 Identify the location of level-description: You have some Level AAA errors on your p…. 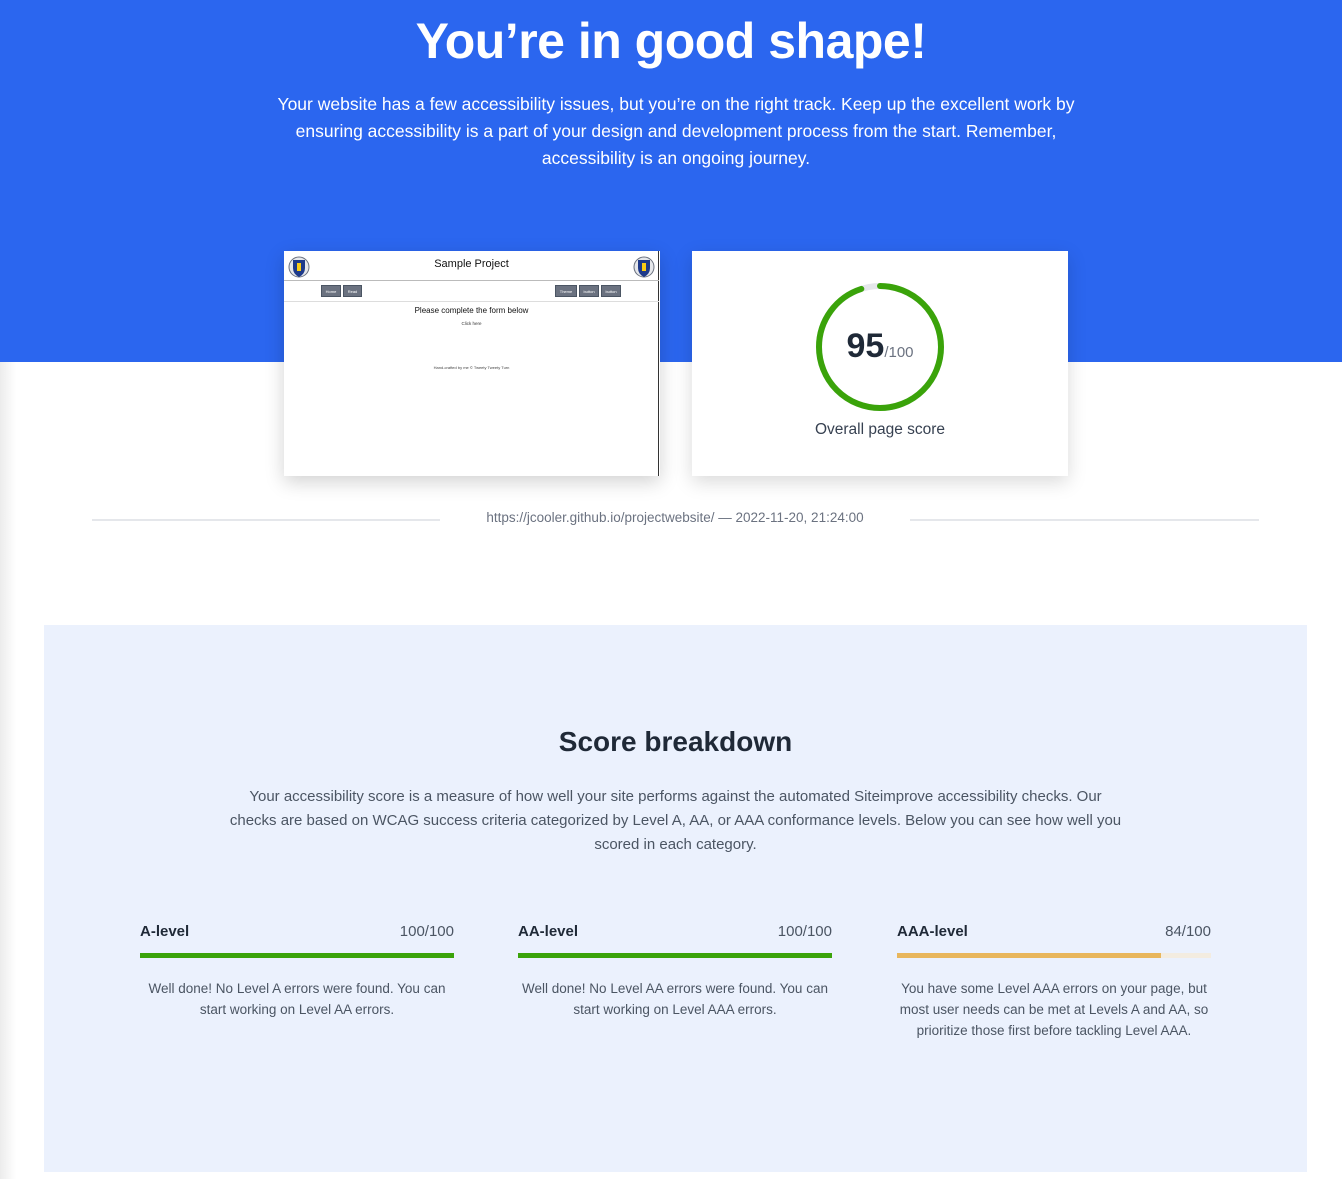
(1054, 1009).